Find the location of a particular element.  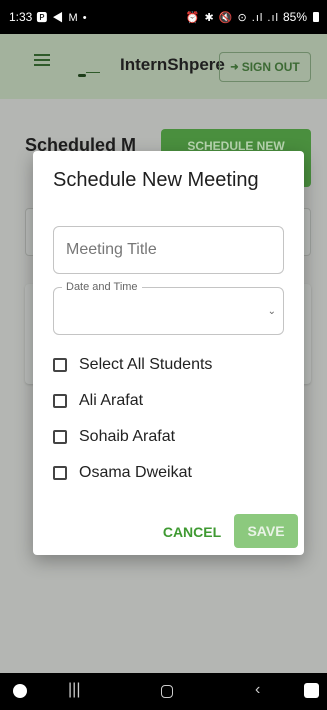

sign-out-icon: ➜ is located at coordinates (234, 67).